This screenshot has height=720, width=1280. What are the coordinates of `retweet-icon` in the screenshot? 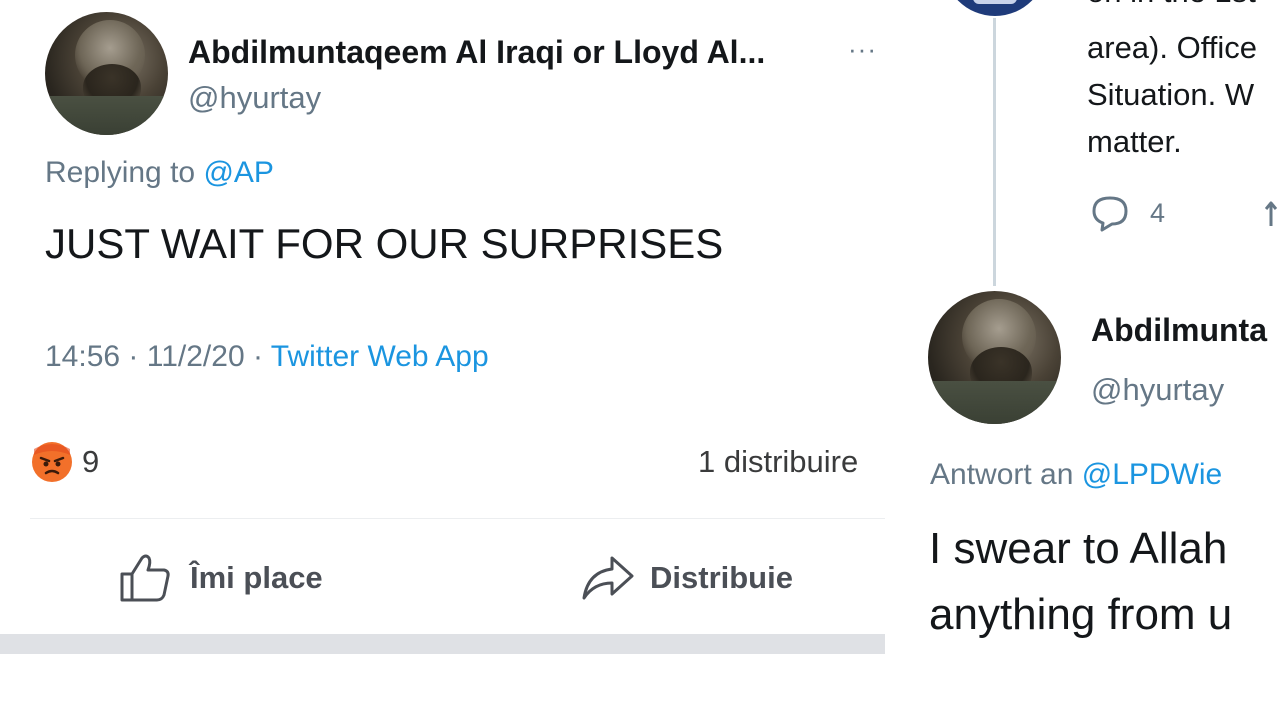 It's located at (1272, 214).